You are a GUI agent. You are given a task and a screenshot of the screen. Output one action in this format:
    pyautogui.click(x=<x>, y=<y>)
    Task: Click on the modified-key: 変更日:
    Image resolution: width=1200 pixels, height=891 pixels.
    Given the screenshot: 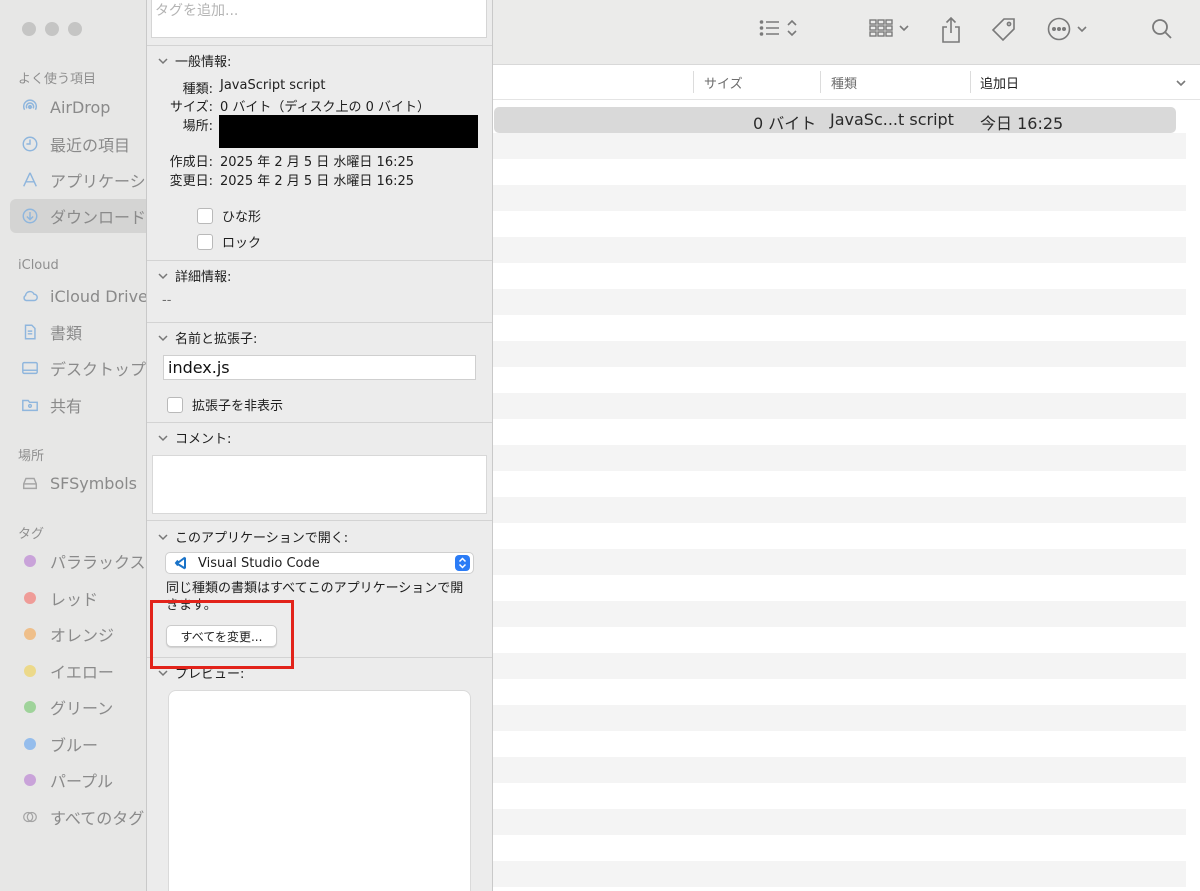 What is the action you would take?
    pyautogui.click(x=191, y=181)
    